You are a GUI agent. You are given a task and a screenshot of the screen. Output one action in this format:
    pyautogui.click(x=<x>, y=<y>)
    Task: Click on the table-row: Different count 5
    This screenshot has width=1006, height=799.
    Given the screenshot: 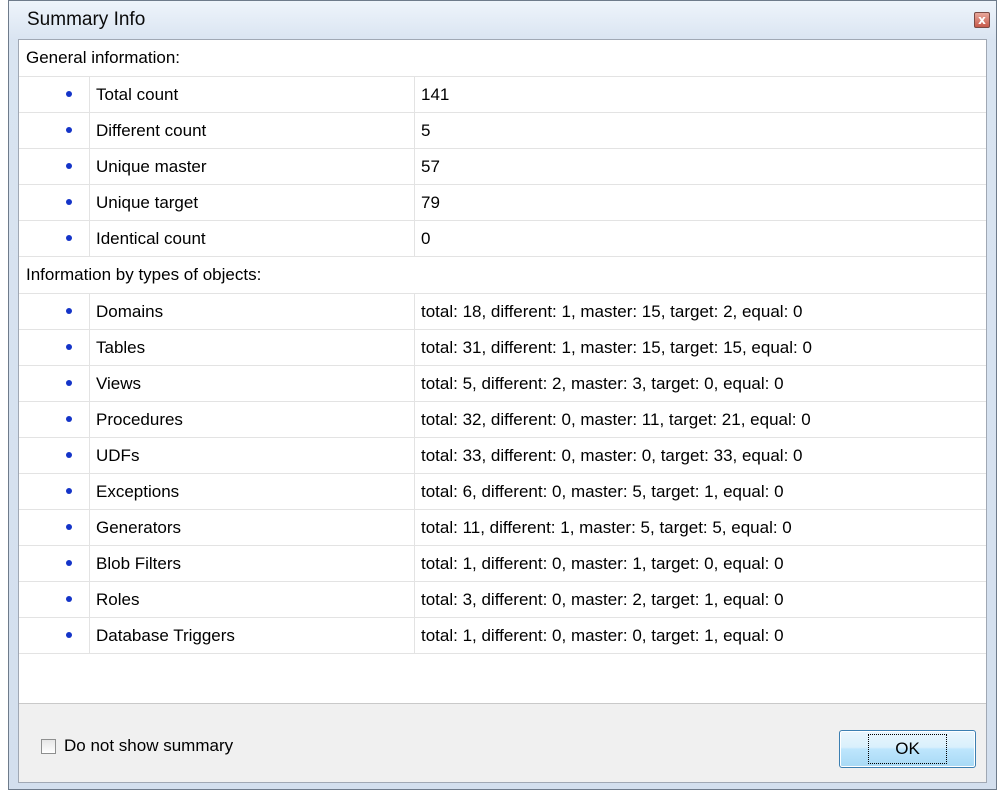 What is the action you would take?
    pyautogui.click(x=502, y=131)
    